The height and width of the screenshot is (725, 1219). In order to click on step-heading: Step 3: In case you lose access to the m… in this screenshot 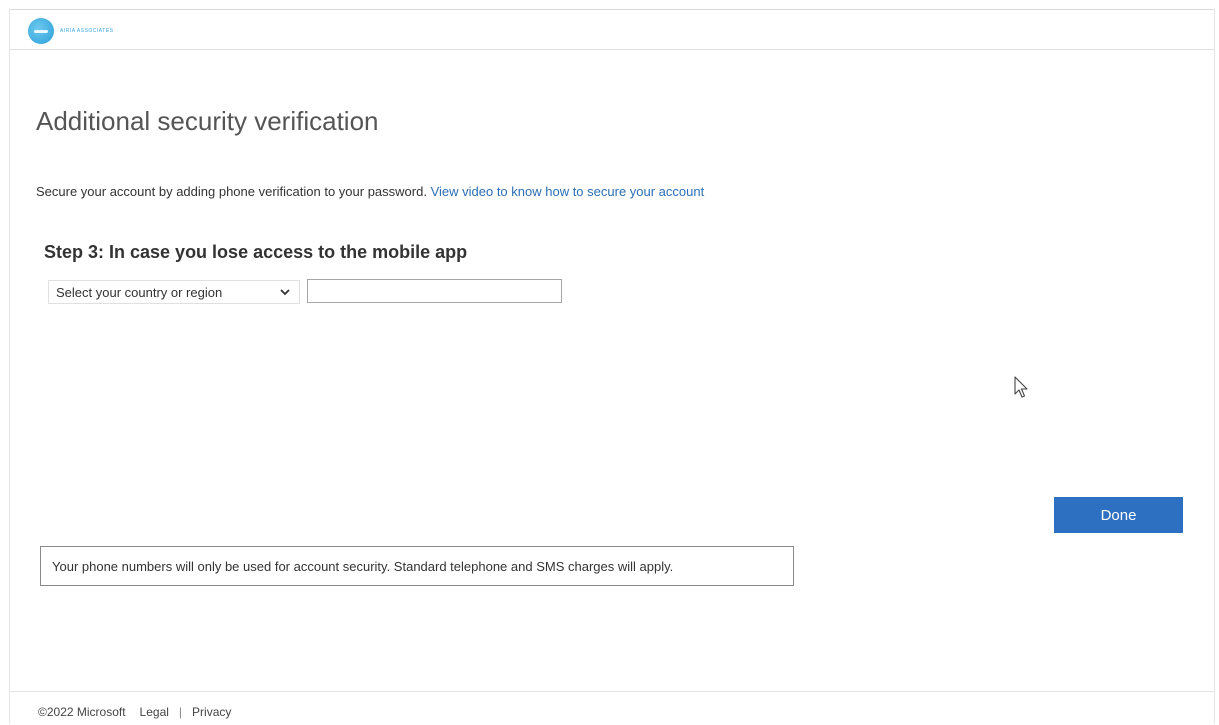, I will do `click(256, 252)`.